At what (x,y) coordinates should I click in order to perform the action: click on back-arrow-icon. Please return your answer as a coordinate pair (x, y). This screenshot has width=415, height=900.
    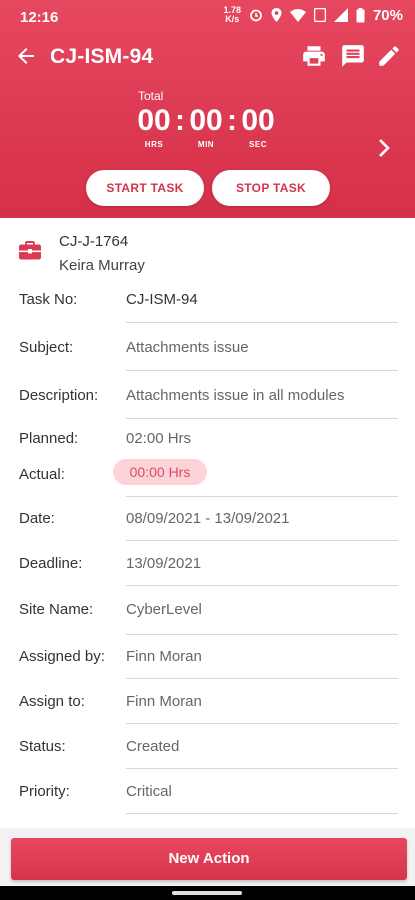
    Looking at the image, I should click on (26, 56).